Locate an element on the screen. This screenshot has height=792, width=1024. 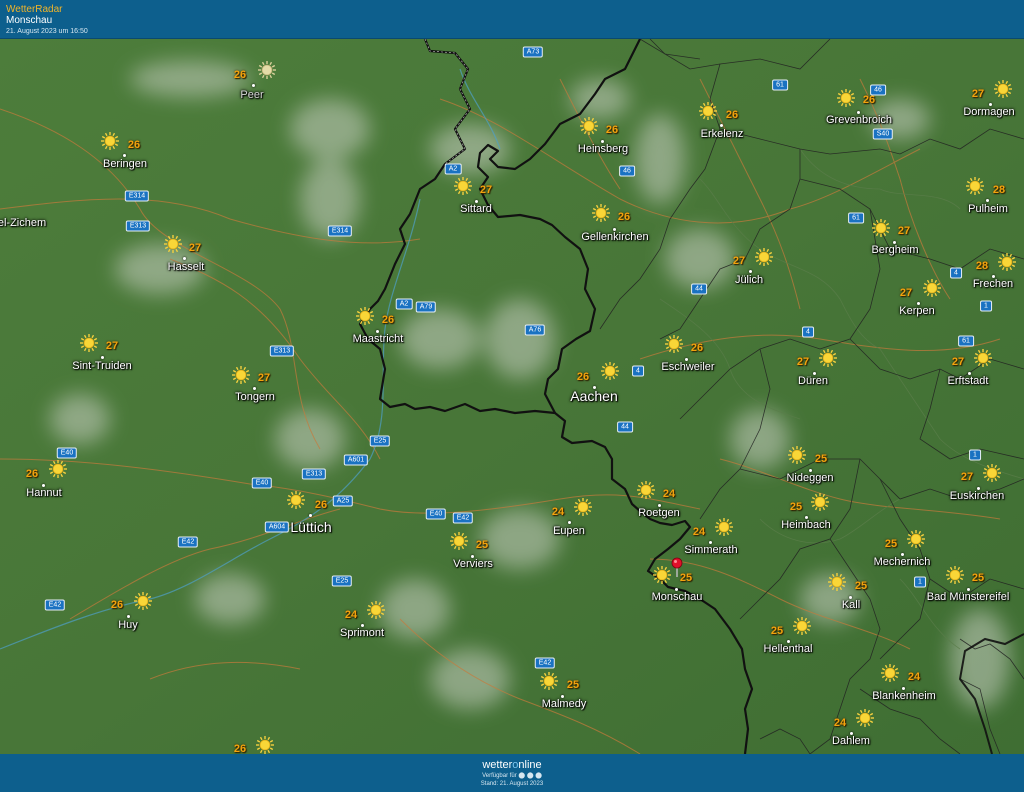
city-label: Sprimont is located at coordinates (362, 633).